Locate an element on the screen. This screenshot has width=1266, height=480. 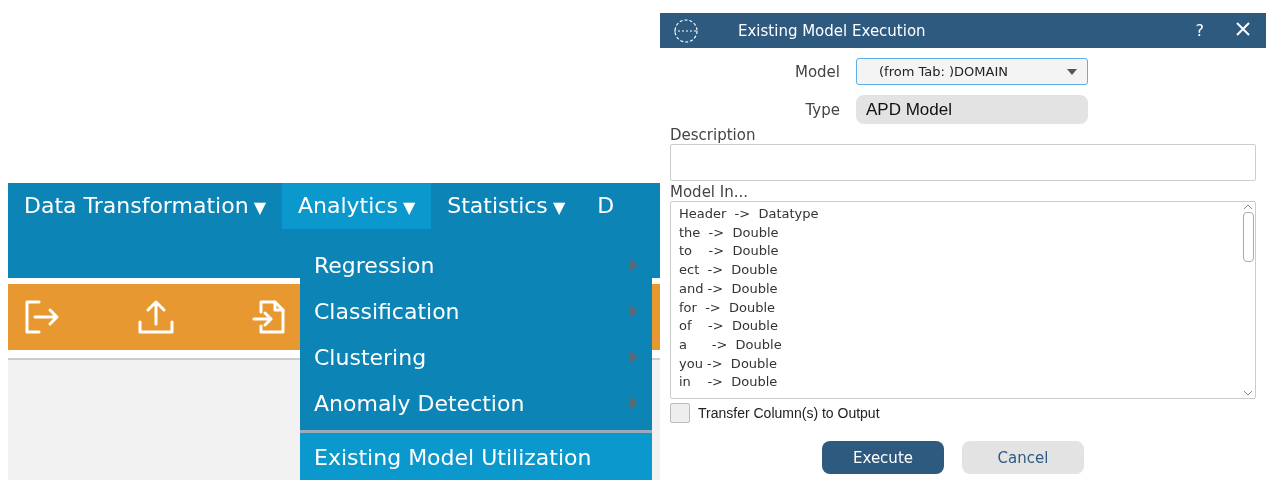
exit-arrow-icon is located at coordinates (42, 317).